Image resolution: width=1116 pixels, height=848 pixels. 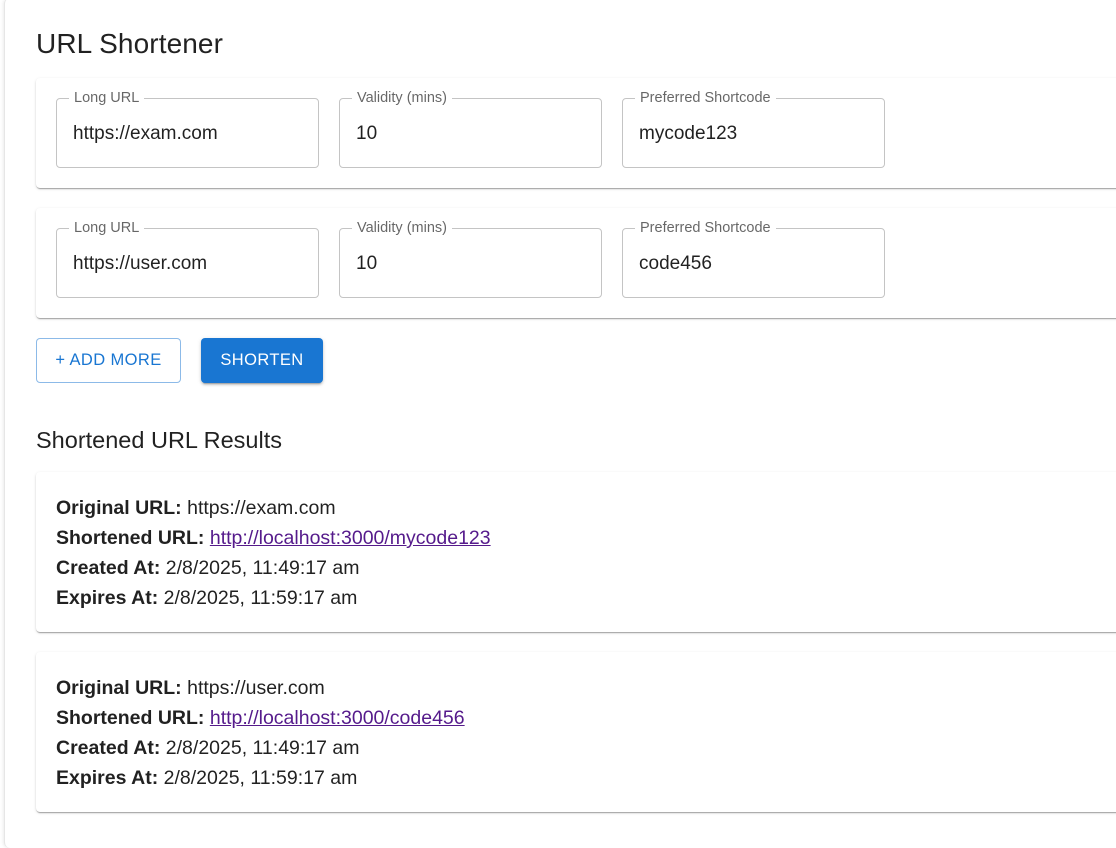 I want to click on original-url-value: https://exam.com, so click(x=261, y=508).